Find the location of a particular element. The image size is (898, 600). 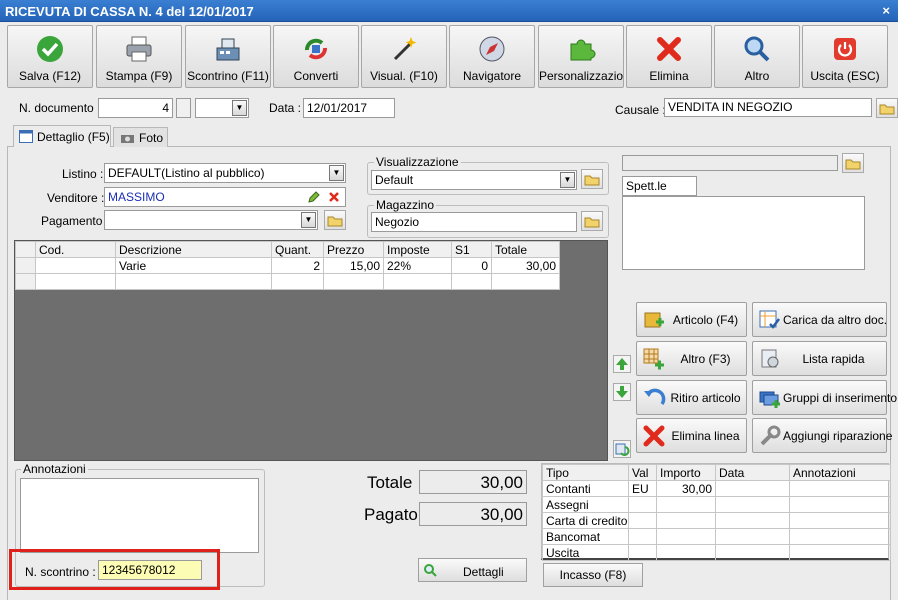

cell-totale: 30,00 is located at coordinates (525, 265).